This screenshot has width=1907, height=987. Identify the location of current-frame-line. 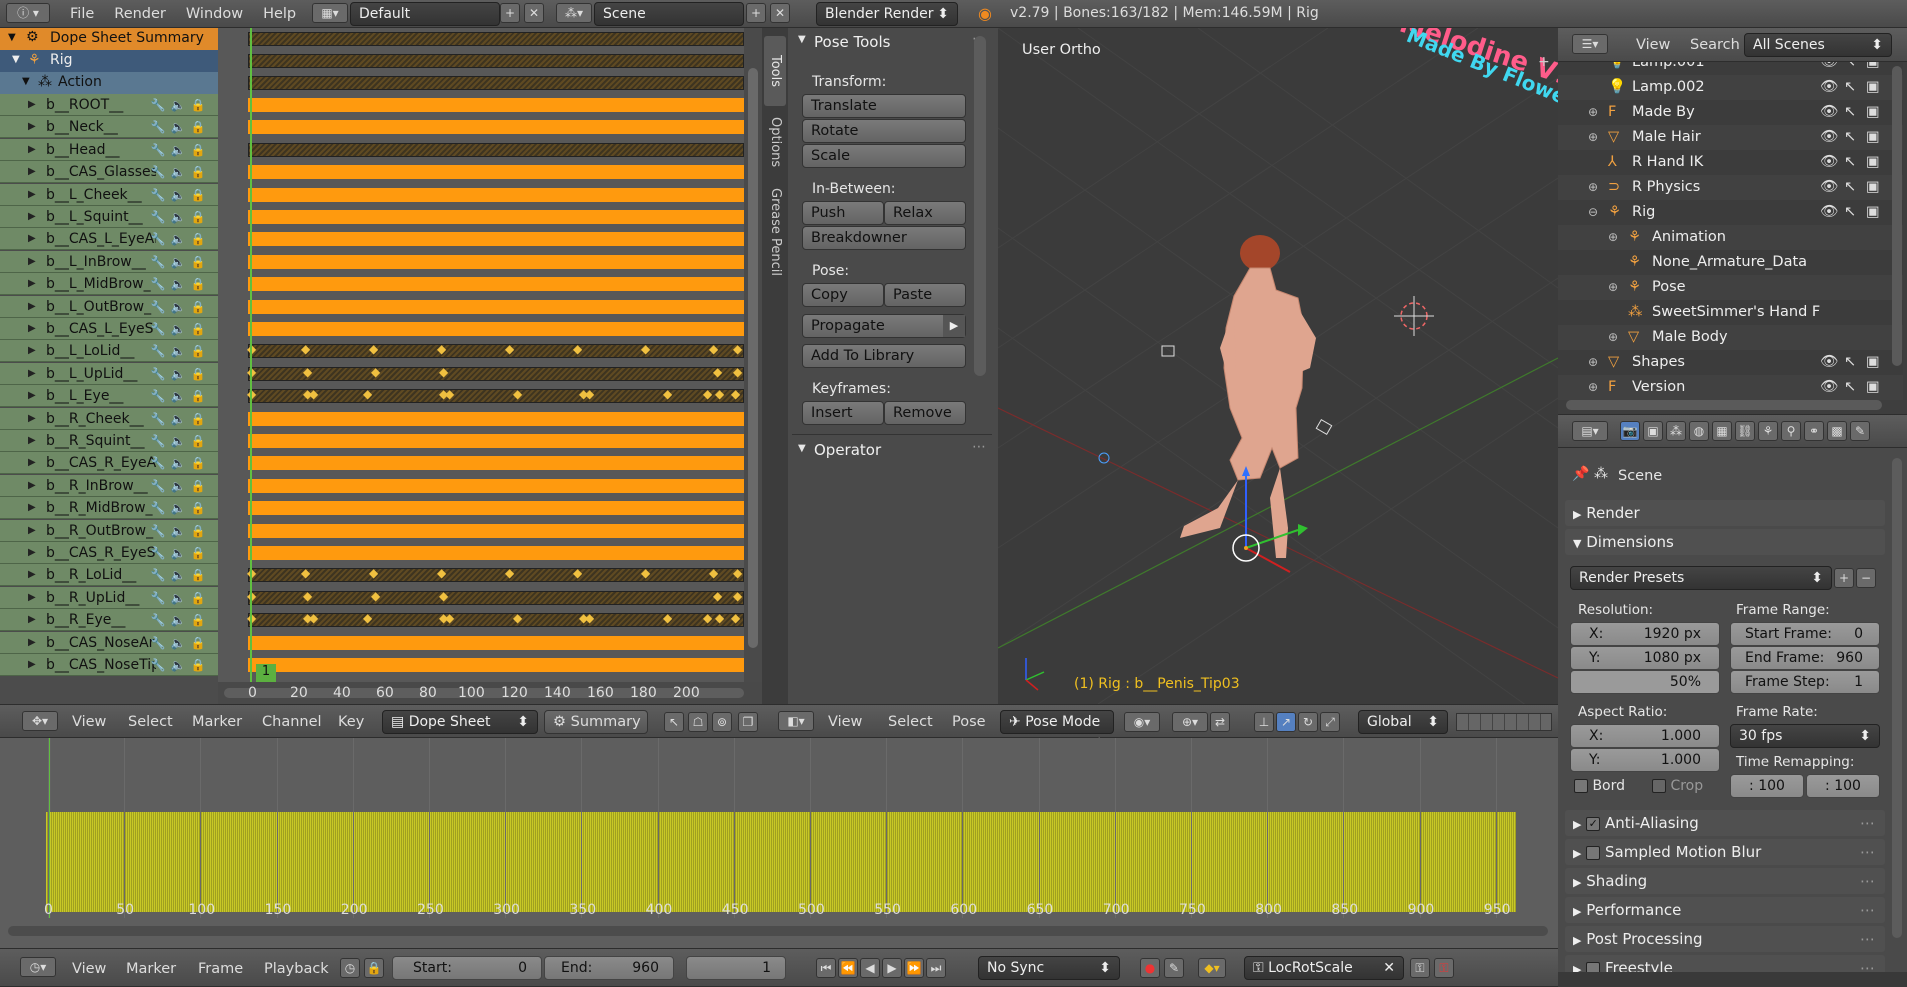
(251, 356).